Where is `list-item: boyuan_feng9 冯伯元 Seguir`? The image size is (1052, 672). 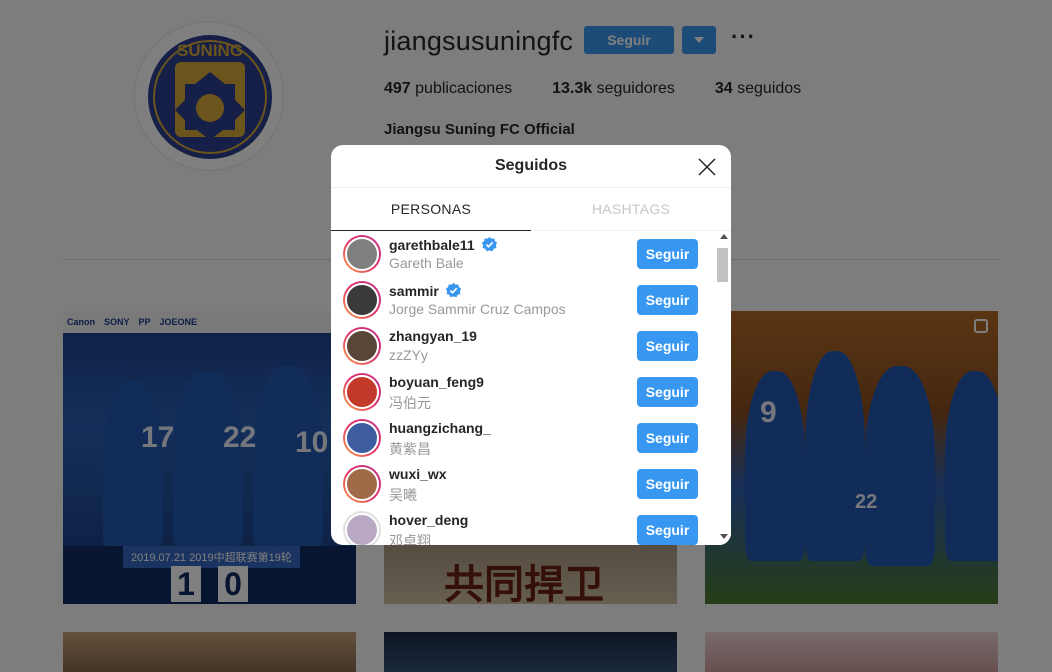
list-item: boyuan_feng9 冯伯元 Seguir is located at coordinates (523, 393).